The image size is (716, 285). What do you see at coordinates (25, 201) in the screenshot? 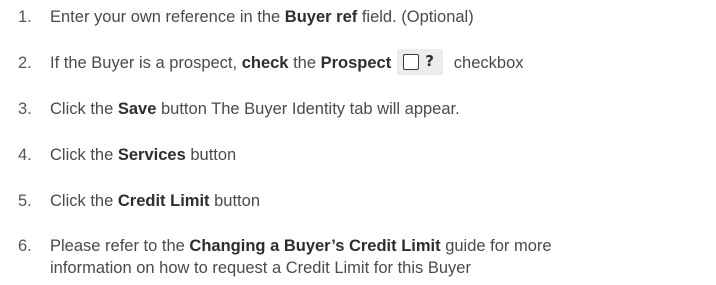
I see `step-number: 5.` at bounding box center [25, 201].